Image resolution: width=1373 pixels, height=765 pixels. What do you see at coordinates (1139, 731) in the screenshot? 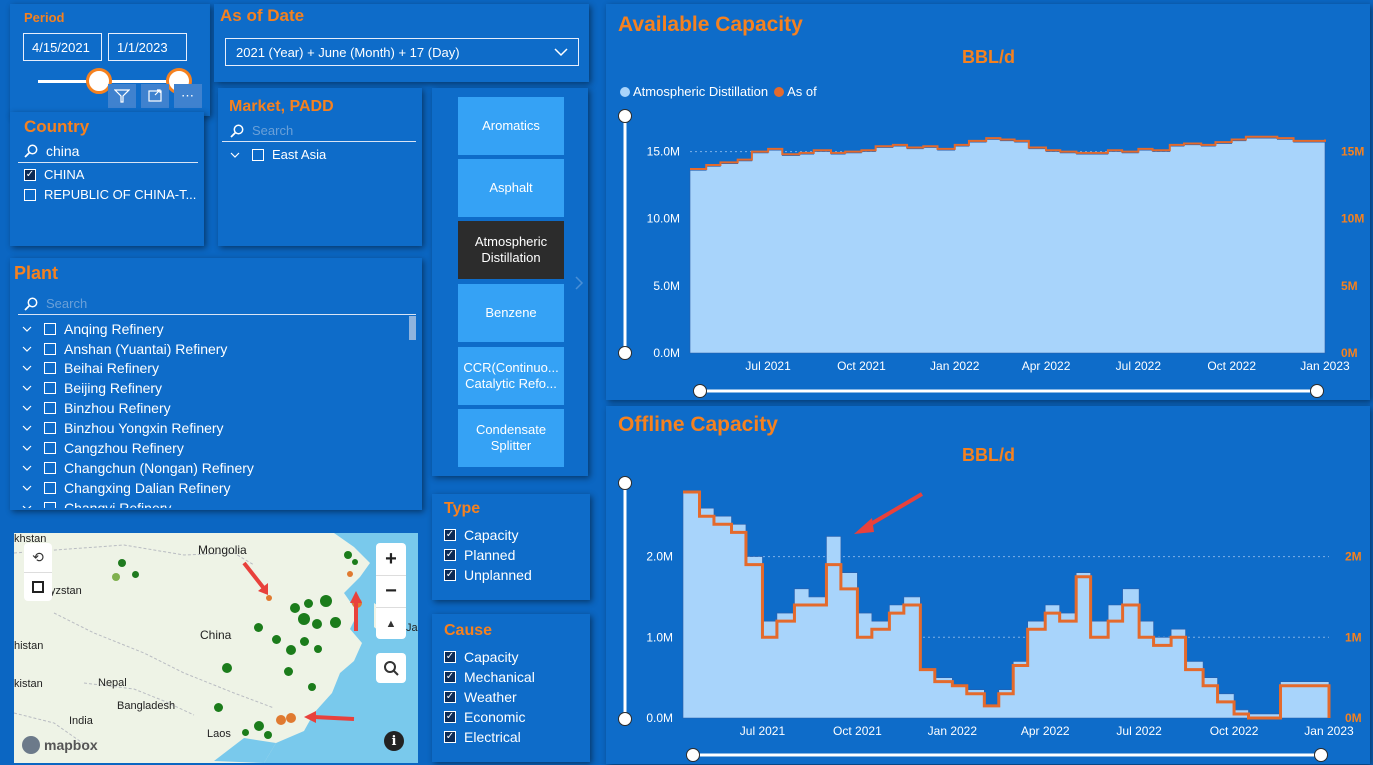
I see `x-tick-label: Jul 2022` at bounding box center [1139, 731].